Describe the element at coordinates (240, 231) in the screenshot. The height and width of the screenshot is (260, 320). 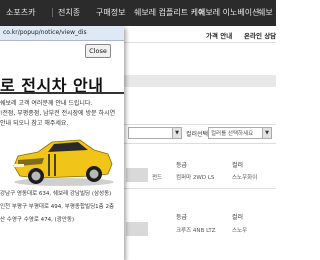
I see `table-cell-color: 스노우` at that location.